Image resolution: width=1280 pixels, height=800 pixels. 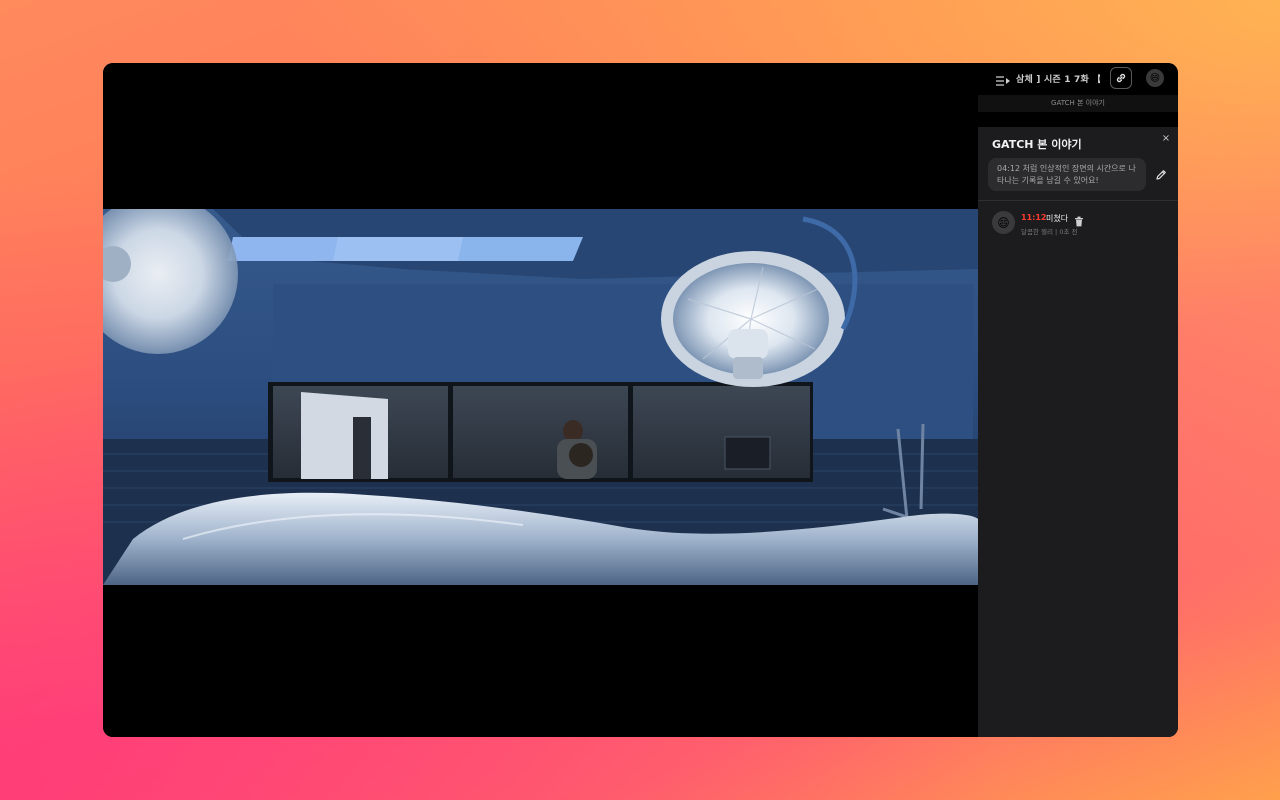 I want to click on link-icon, so click(x=1121, y=78).